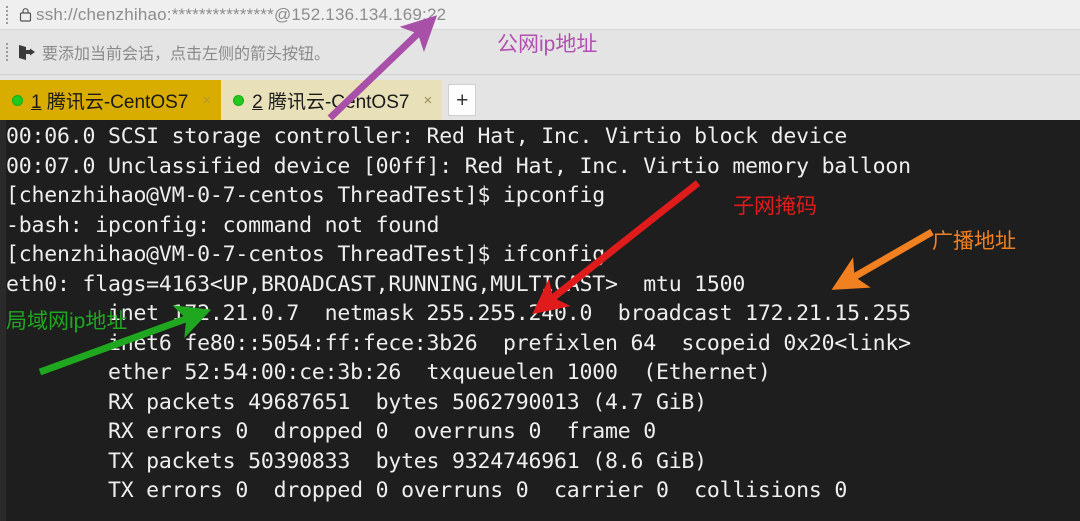  I want to click on tab-number: 1, so click(36, 102).